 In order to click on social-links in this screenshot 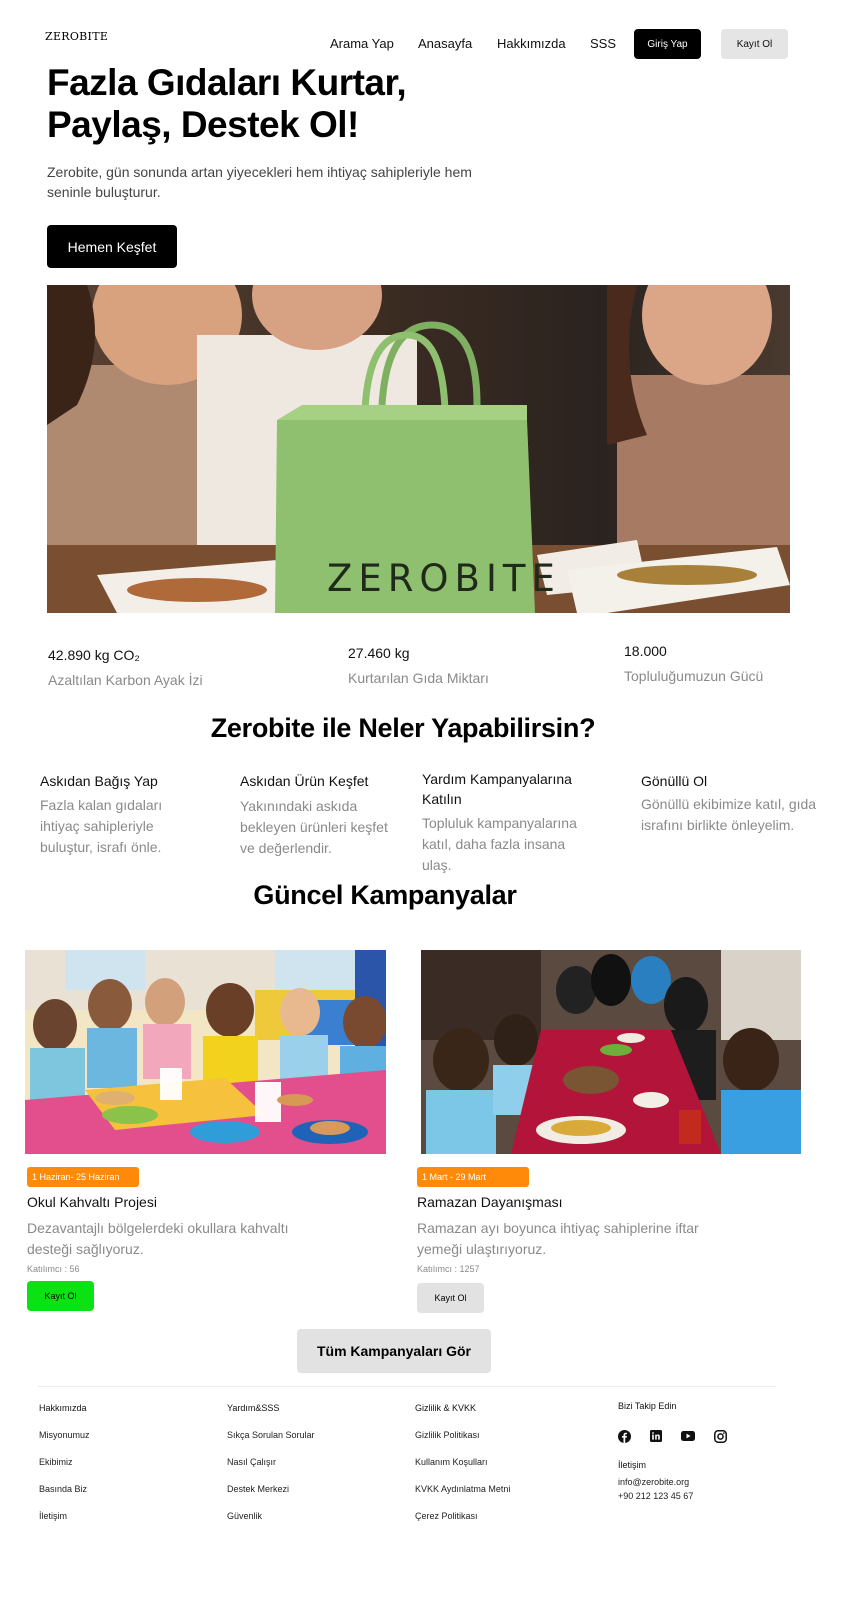, I will do `click(672, 1436)`.